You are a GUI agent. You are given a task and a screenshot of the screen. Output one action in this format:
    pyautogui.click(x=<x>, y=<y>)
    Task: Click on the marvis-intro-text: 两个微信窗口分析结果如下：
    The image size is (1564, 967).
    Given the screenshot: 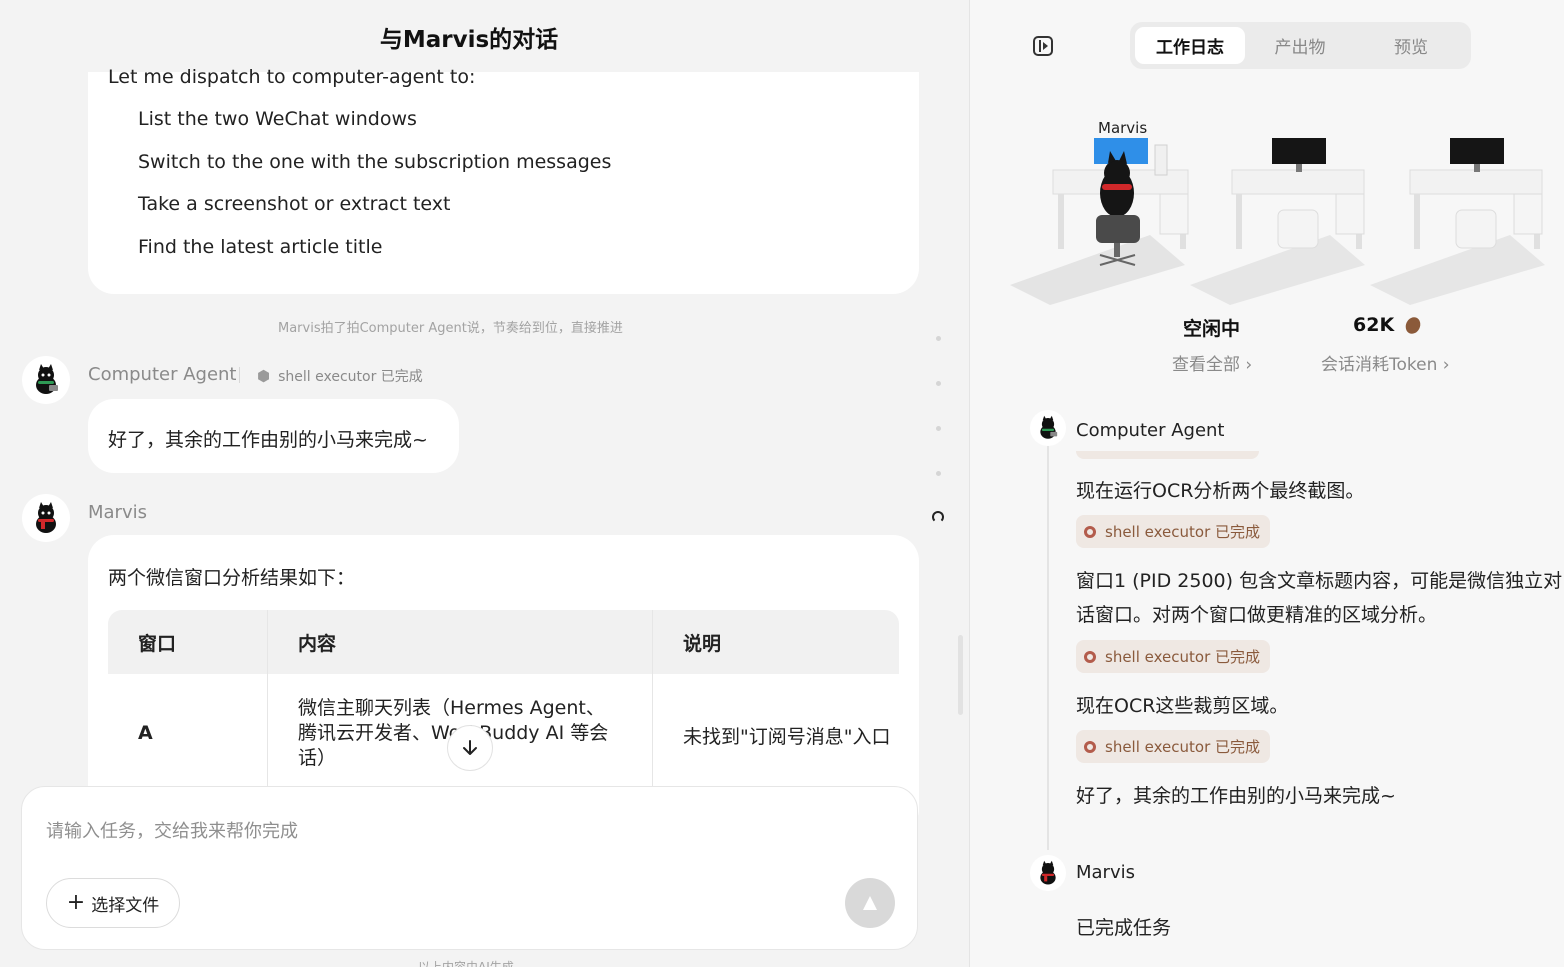 What is the action you would take?
    pyautogui.click(x=232, y=578)
    